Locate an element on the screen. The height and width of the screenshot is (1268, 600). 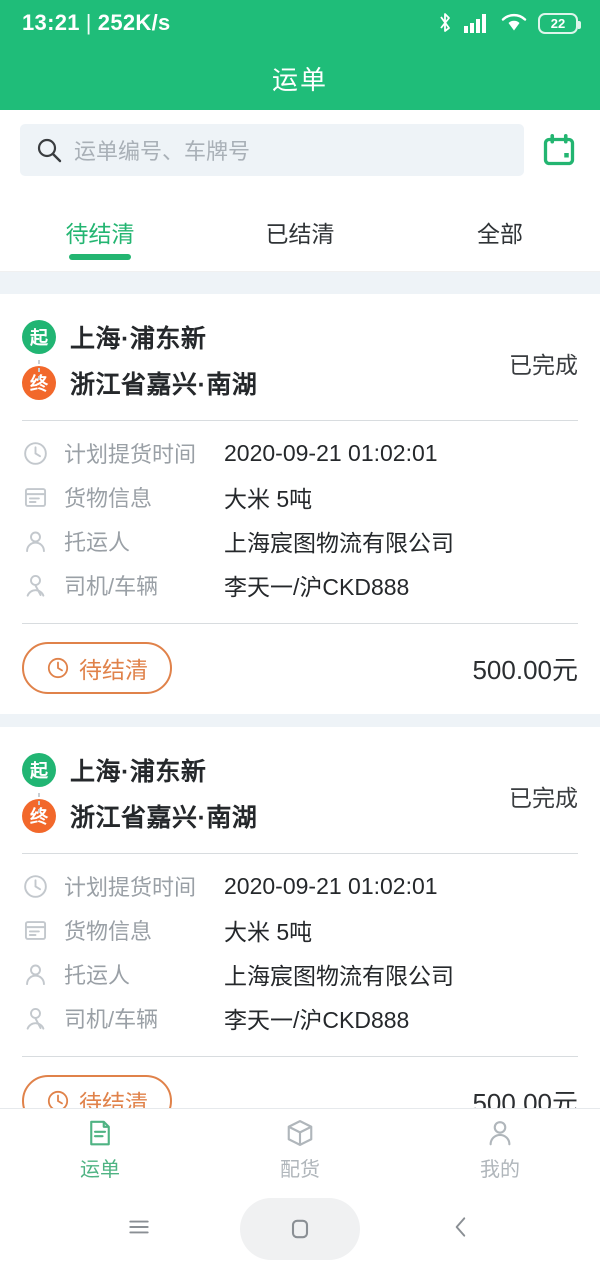
bluetooth-icon is located at coordinates (445, 22).